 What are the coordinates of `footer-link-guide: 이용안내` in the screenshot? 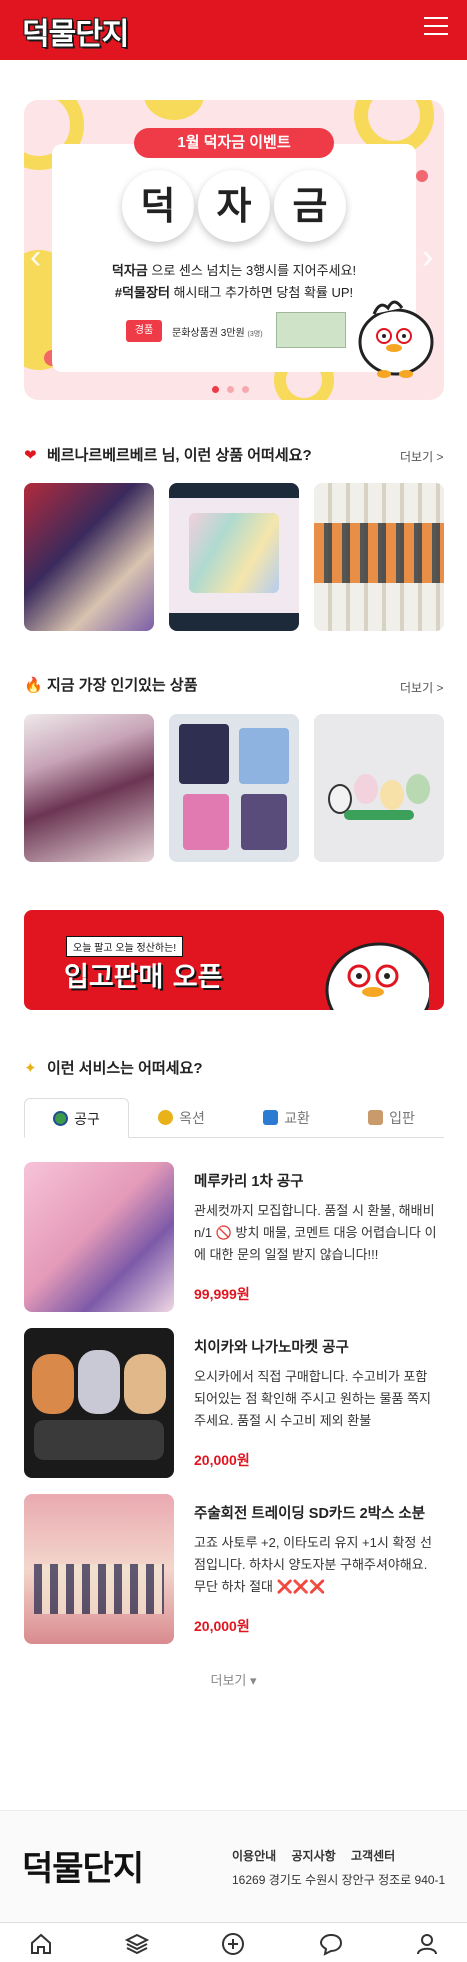 It's located at (254, 1856).